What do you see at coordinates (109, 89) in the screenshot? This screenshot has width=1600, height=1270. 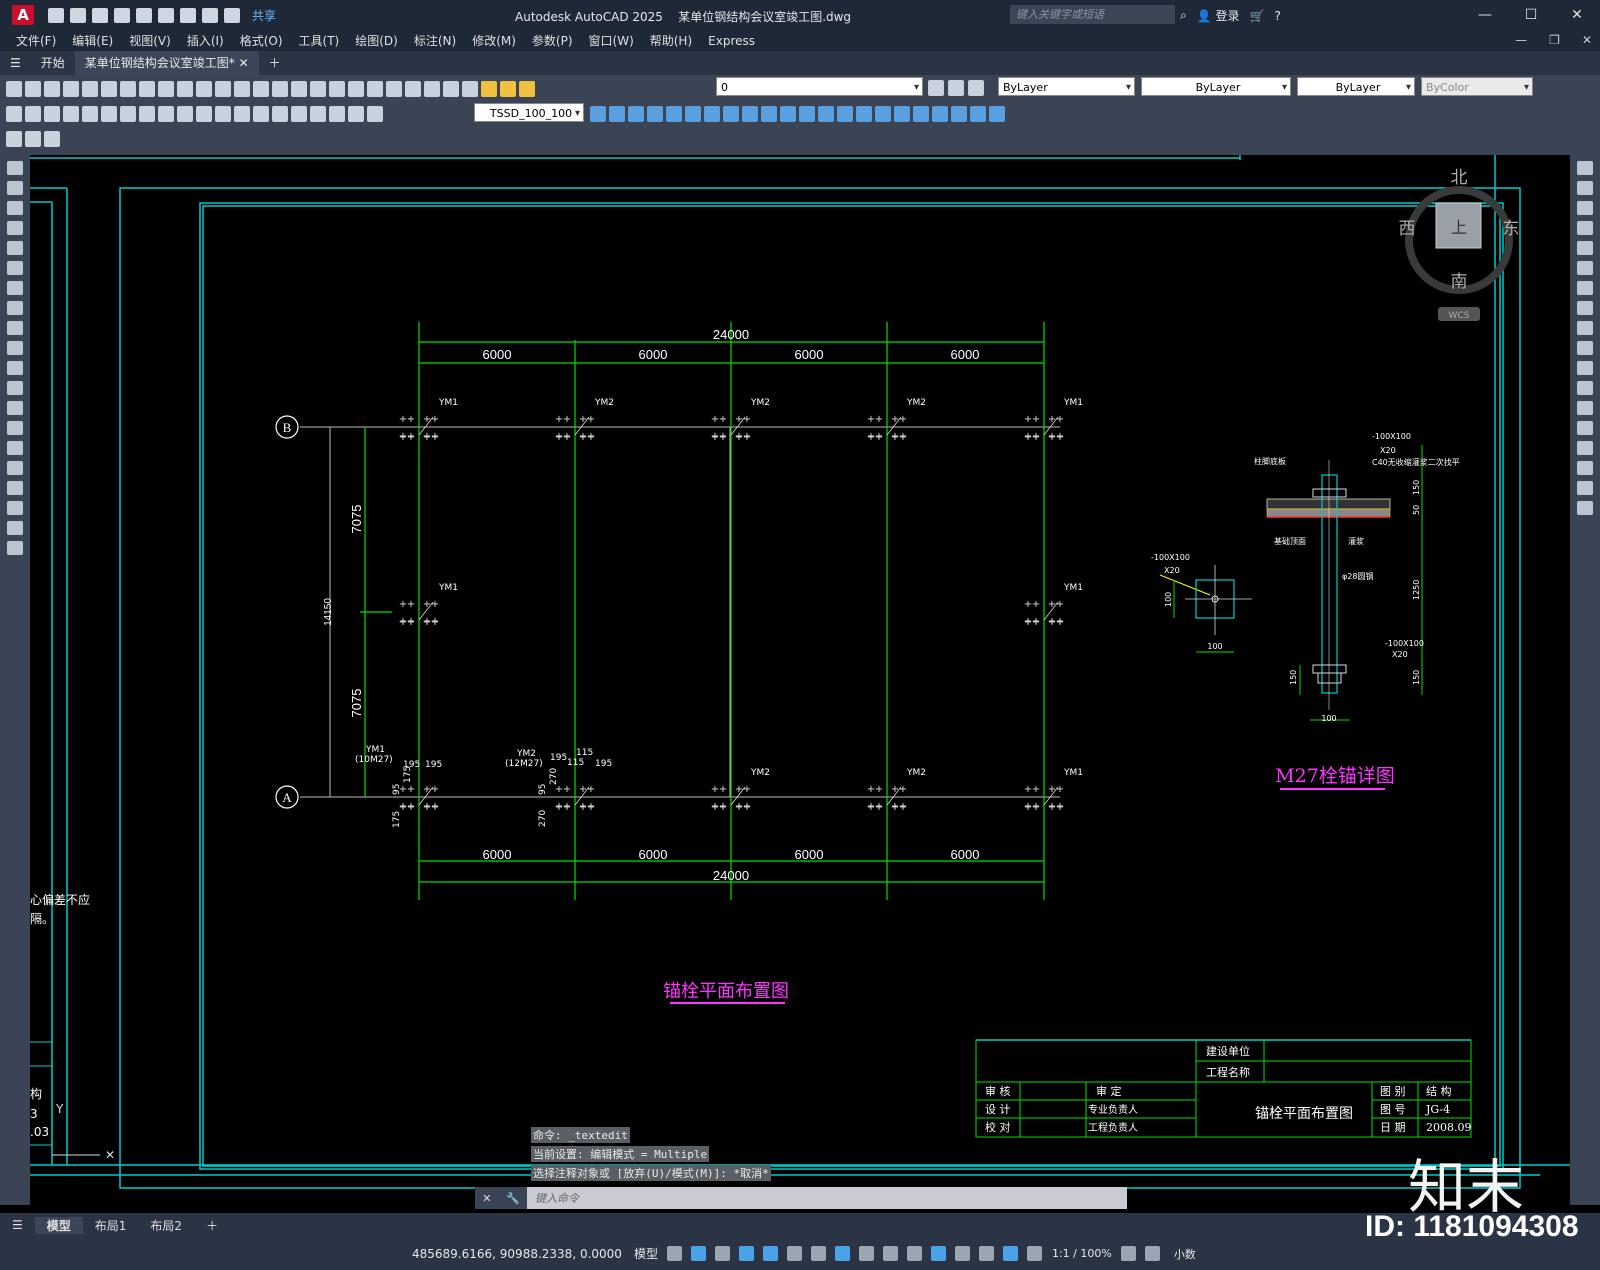 I see `publish-icon` at bounding box center [109, 89].